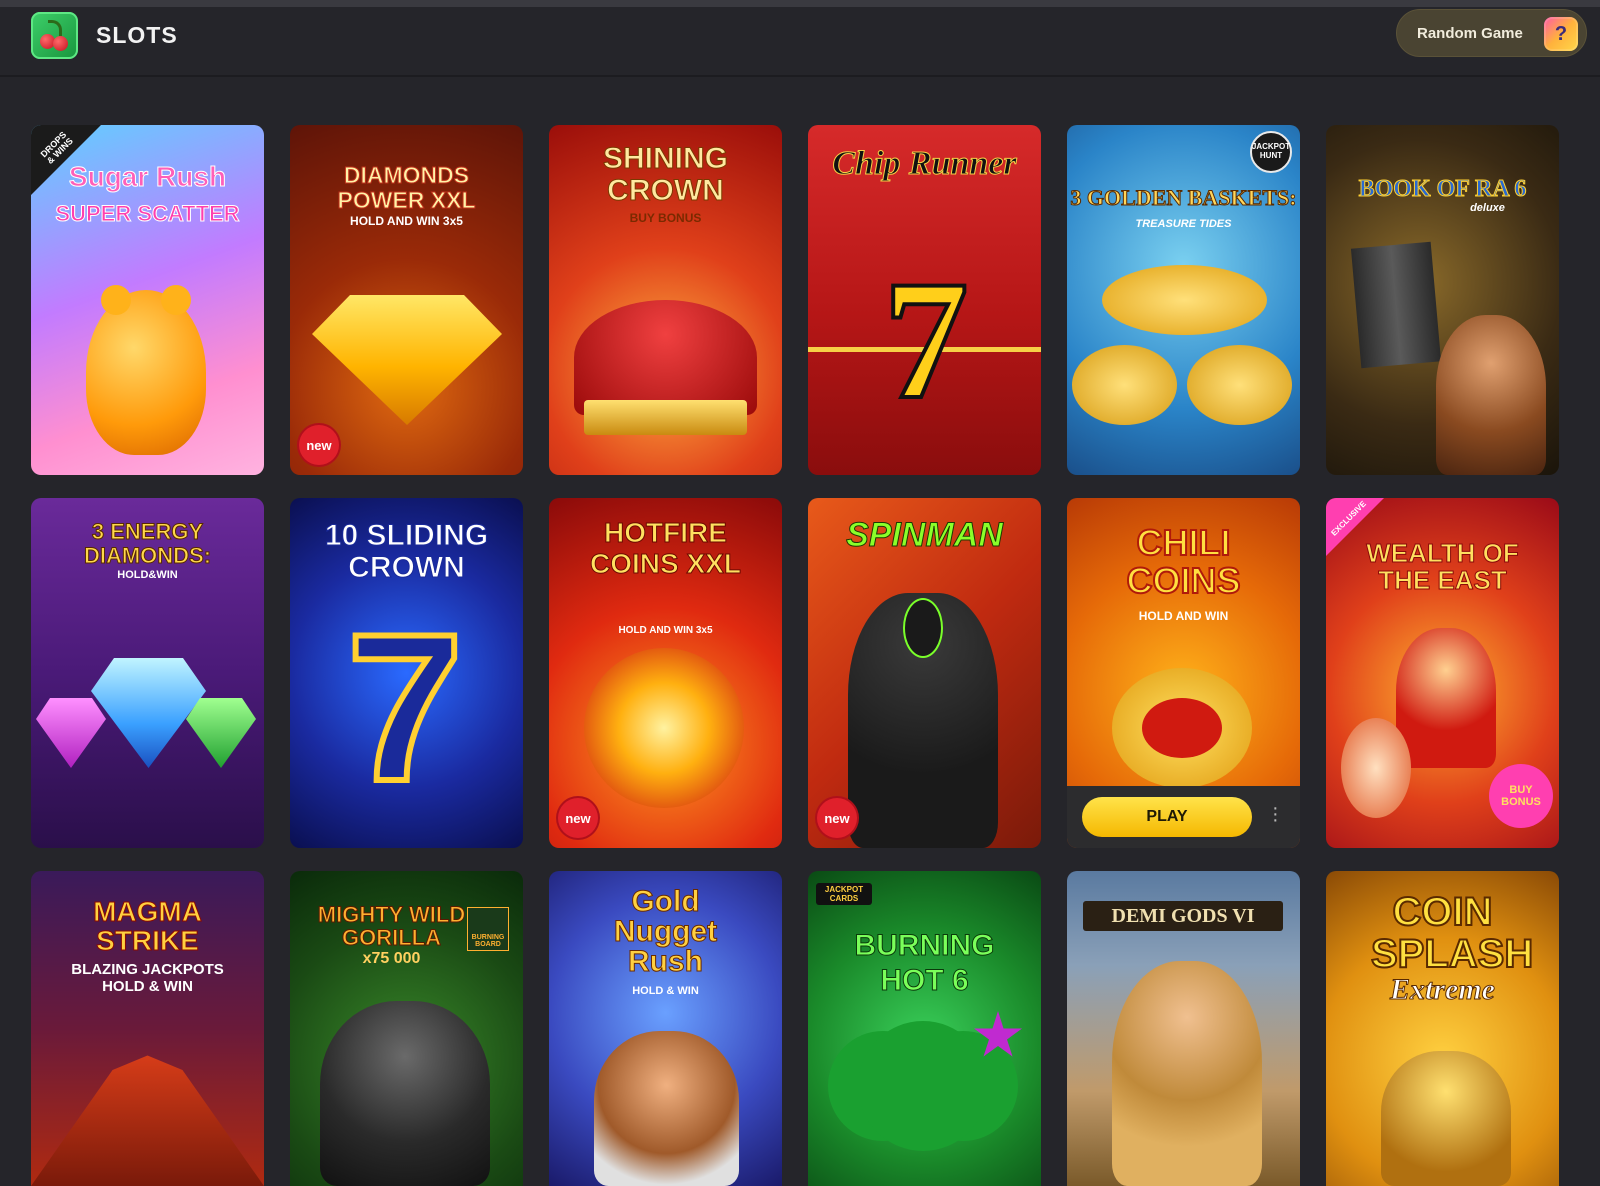 The width and height of the screenshot is (1600, 1186). Describe the element at coordinates (1167, 817) in the screenshot. I see `play-button: PLAY` at that location.